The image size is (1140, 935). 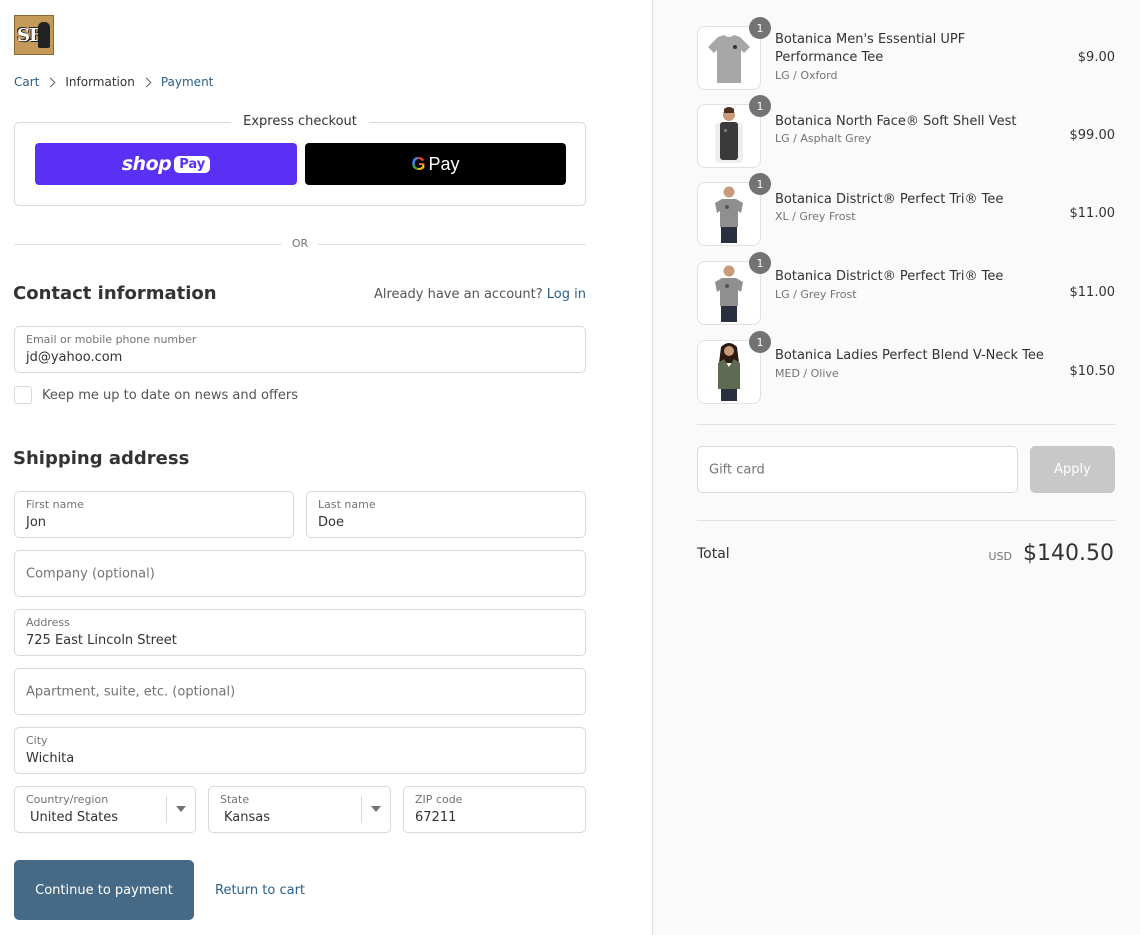 I want to click on store-logo: SF, so click(x=34, y=35).